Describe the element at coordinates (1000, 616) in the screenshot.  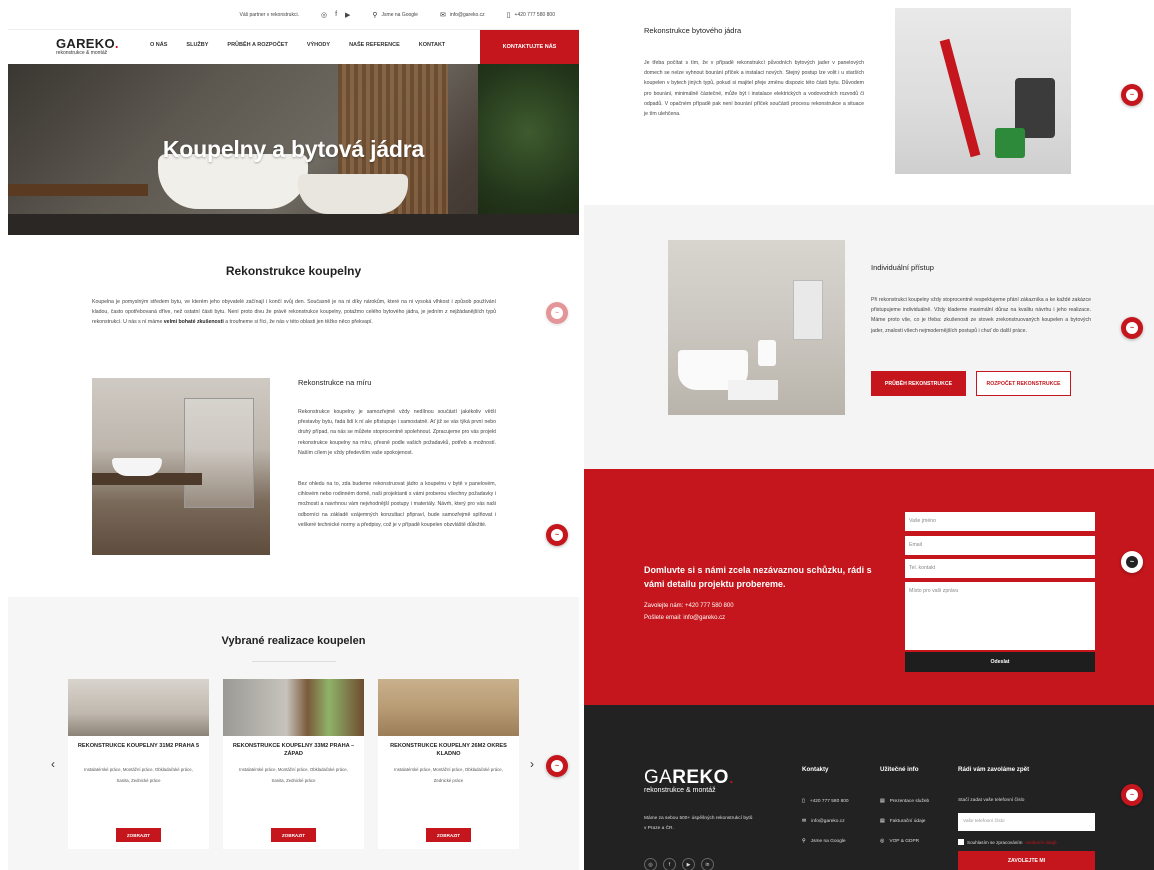
I see `message-textarea: Místo pro vaši zprávu` at that location.